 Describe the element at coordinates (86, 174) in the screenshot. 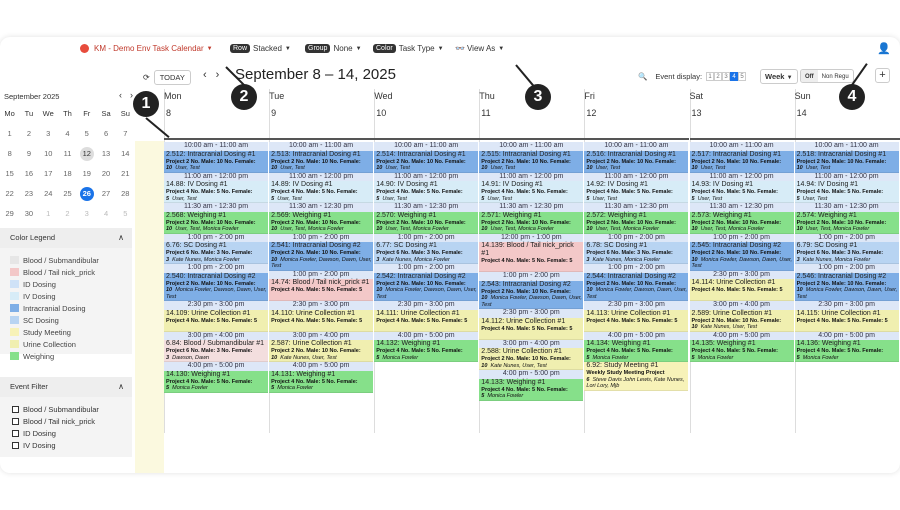

I see `mini-calendar-day: 19` at that location.